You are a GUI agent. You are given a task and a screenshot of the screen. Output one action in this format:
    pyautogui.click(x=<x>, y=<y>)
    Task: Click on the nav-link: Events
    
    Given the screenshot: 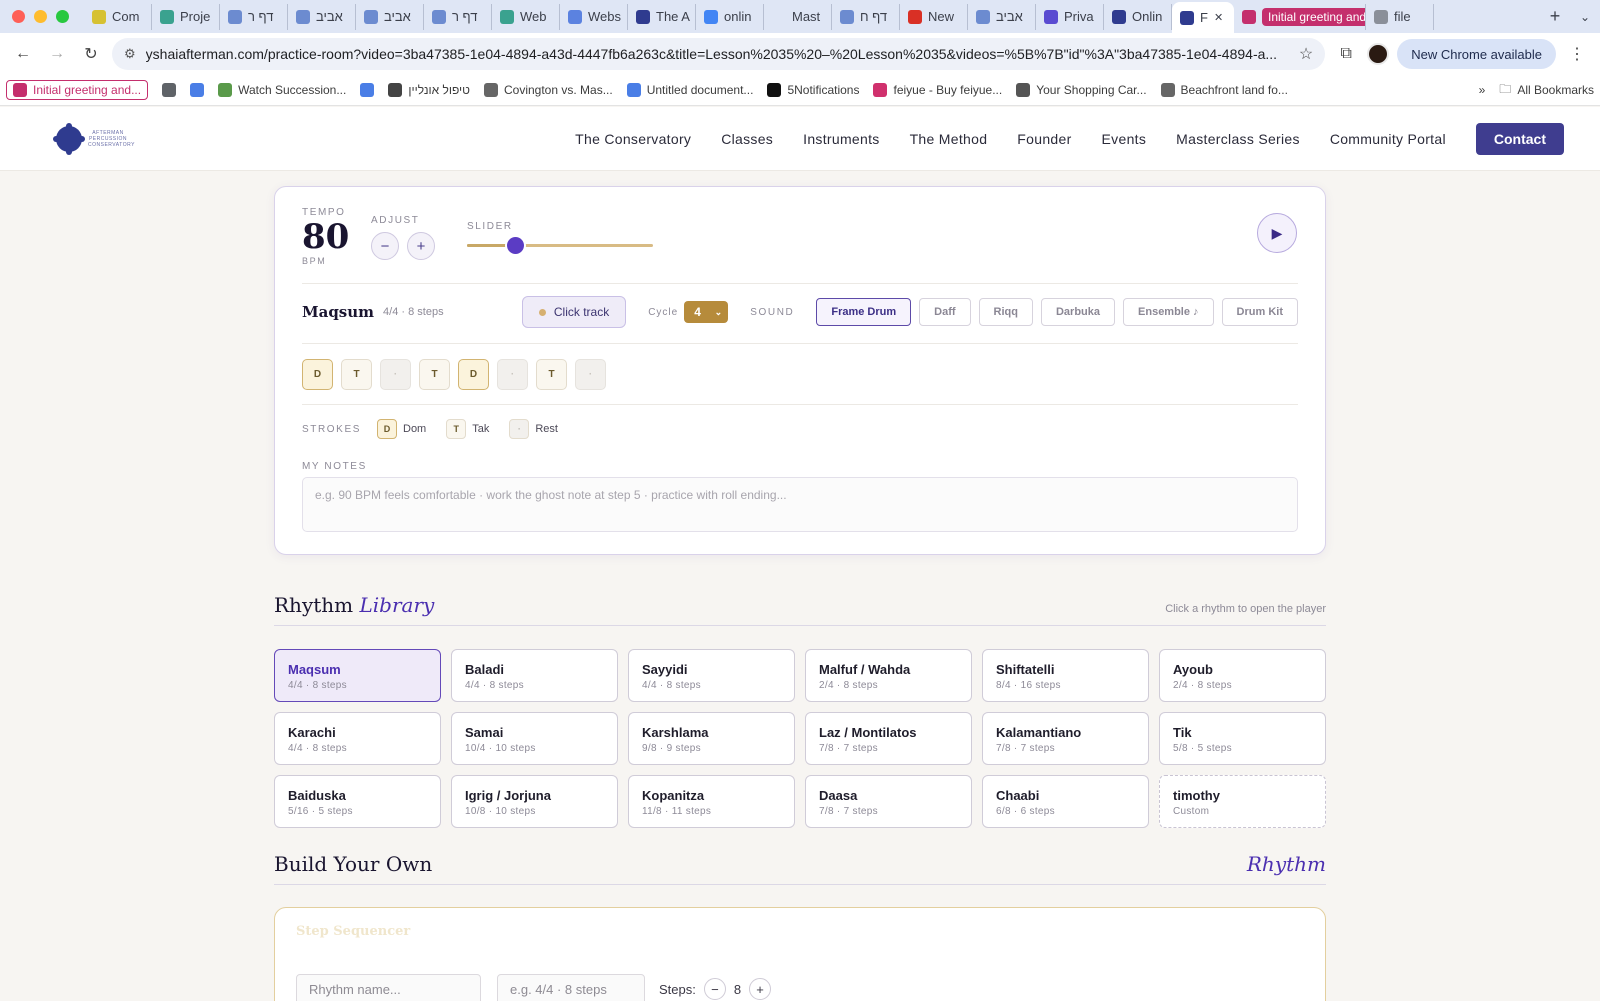 What is the action you would take?
    pyautogui.click(x=1124, y=139)
    